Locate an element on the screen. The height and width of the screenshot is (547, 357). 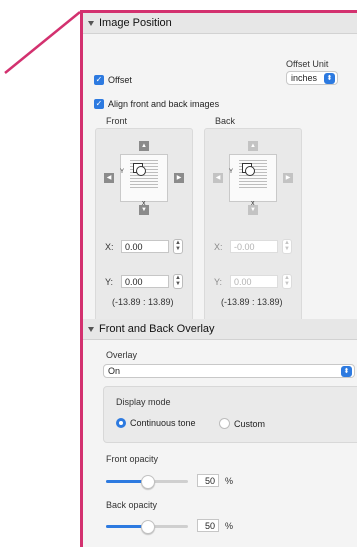
front-y-label: Y: is located at coordinates (109, 281).